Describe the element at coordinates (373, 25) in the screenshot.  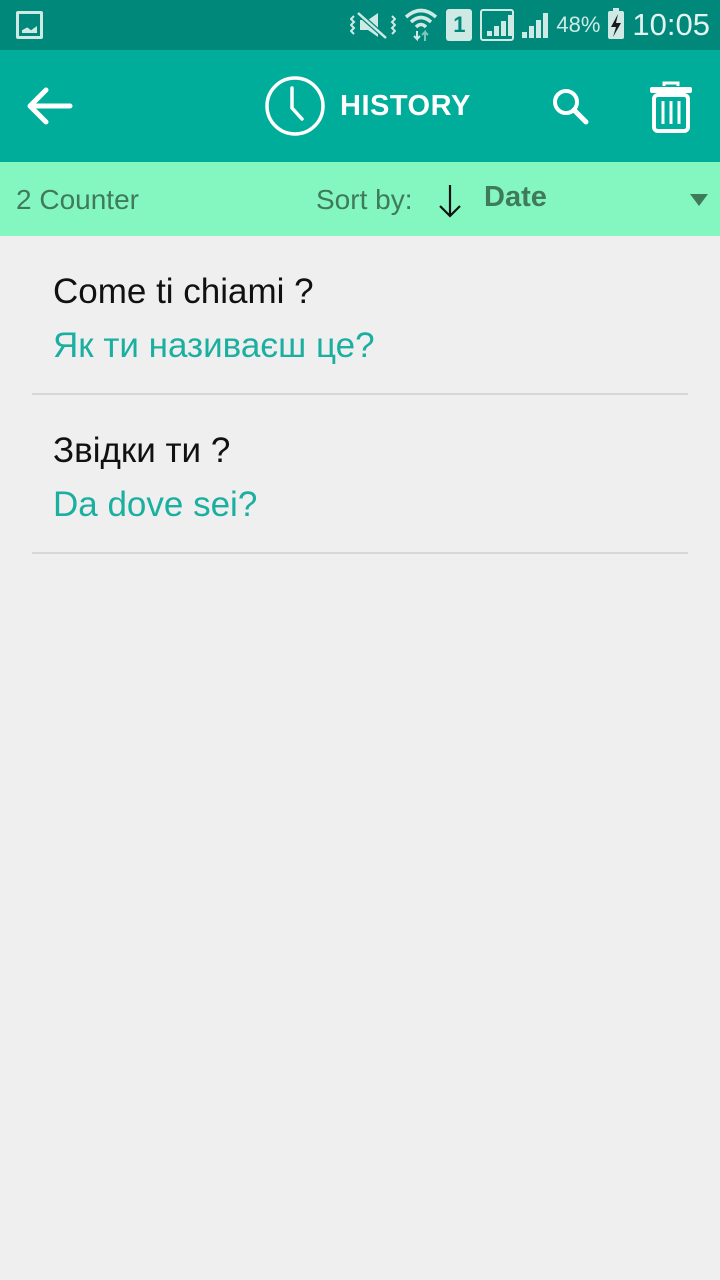
I see `vibrate-mute-icon` at that location.